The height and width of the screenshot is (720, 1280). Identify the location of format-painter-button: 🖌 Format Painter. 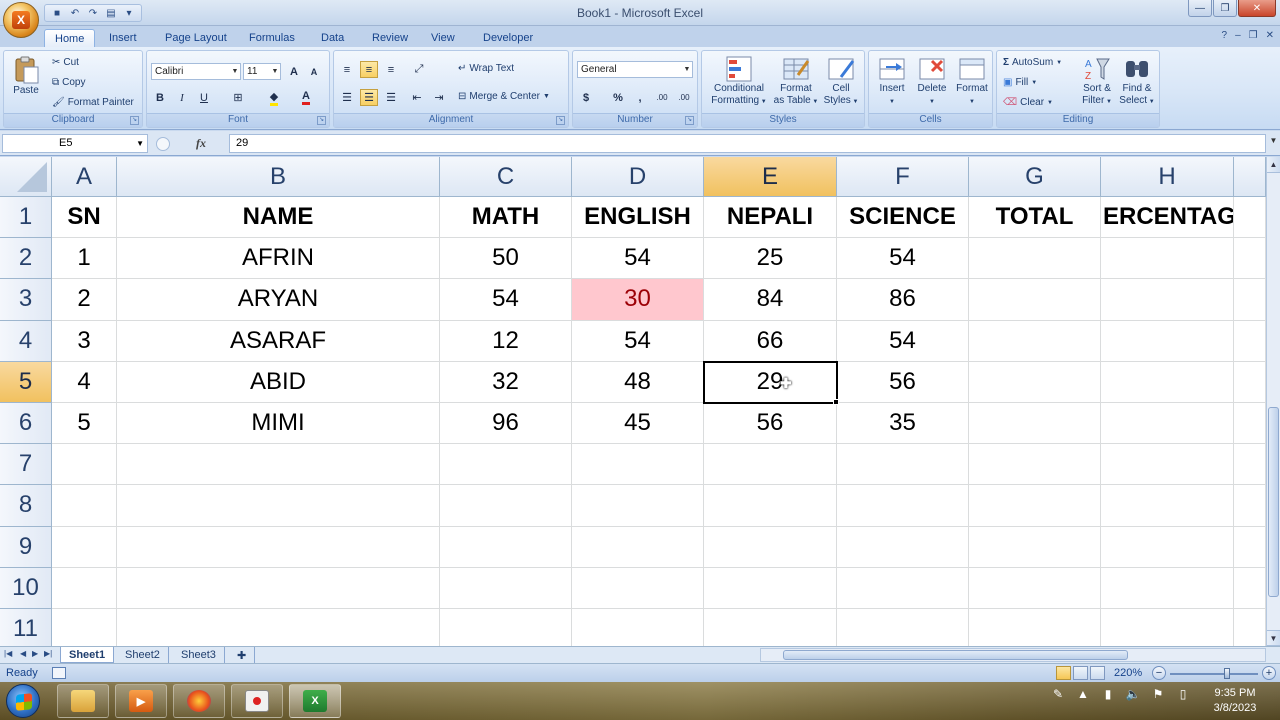
(93, 102).